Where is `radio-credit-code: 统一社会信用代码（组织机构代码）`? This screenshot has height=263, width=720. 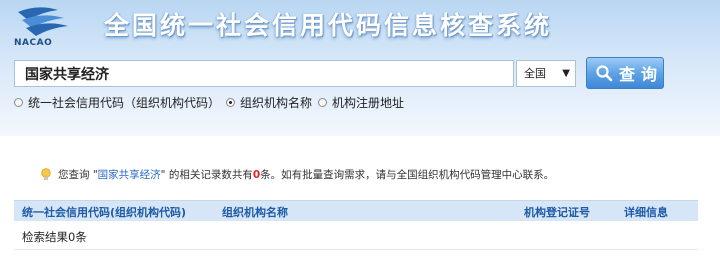 radio-credit-code: 统一社会信用代码（组织机构代码） is located at coordinates (117, 102).